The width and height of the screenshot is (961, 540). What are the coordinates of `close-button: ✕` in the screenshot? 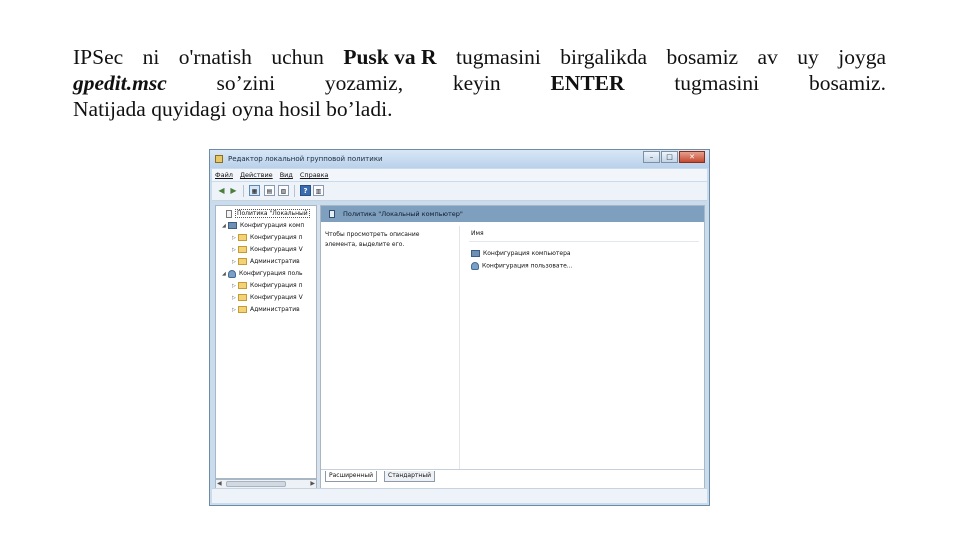 It's located at (692, 157).